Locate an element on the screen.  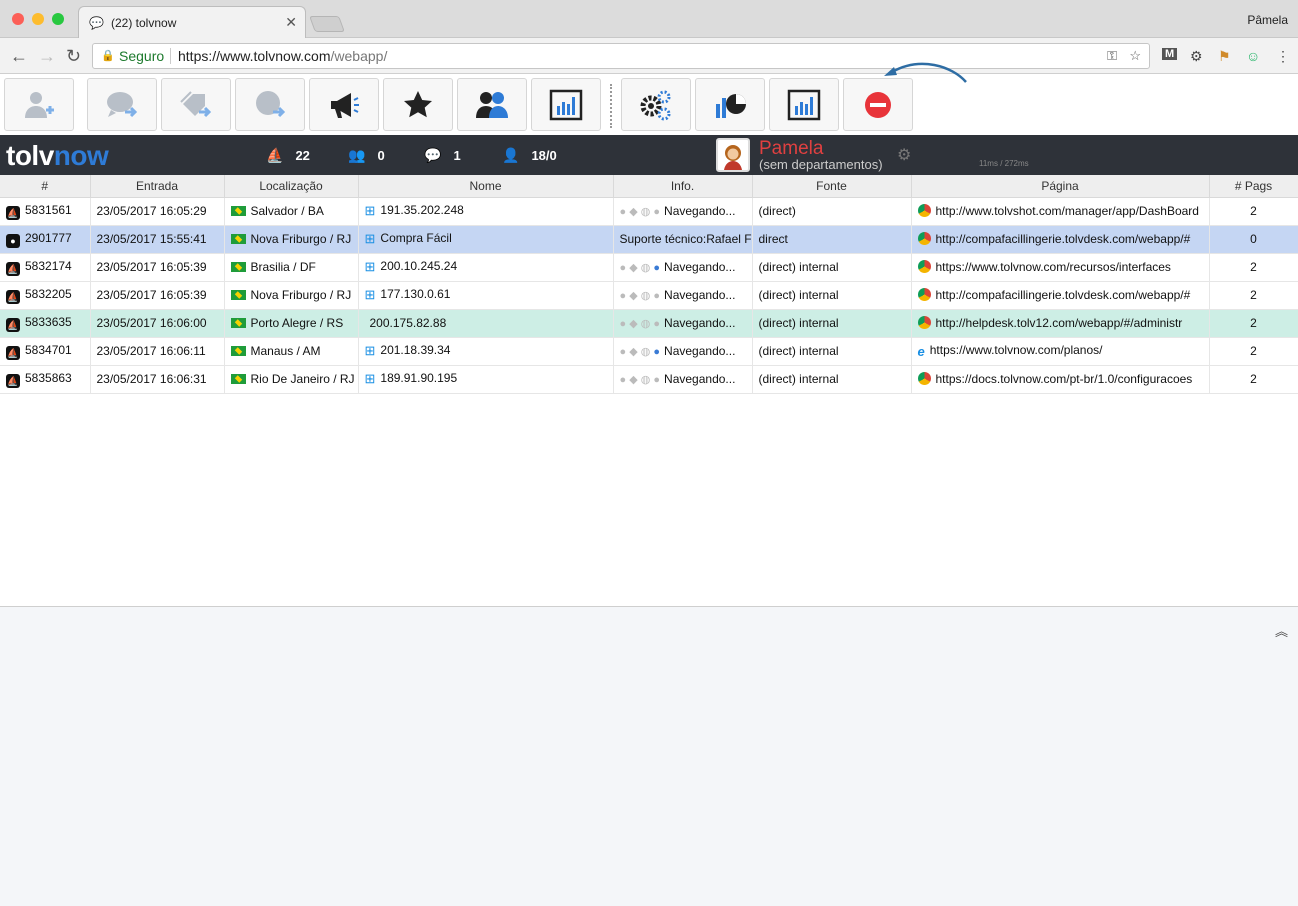
transfer-globe-button is located at coordinates (270, 104).